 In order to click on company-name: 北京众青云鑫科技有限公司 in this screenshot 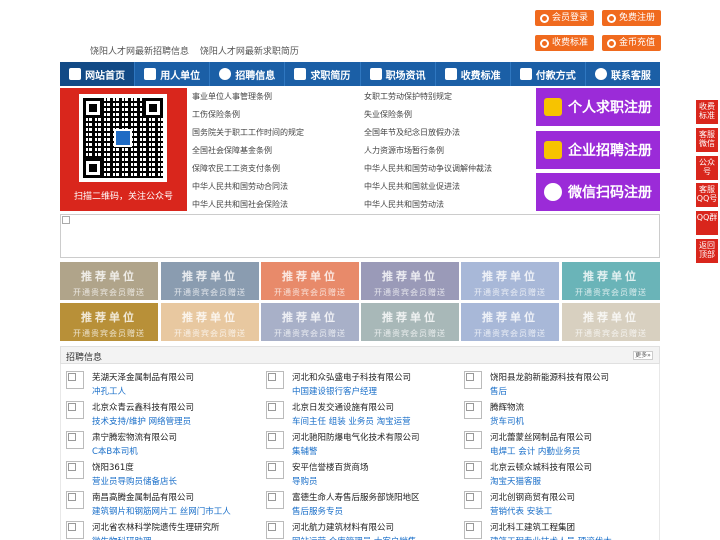, I will do `click(143, 407)`.